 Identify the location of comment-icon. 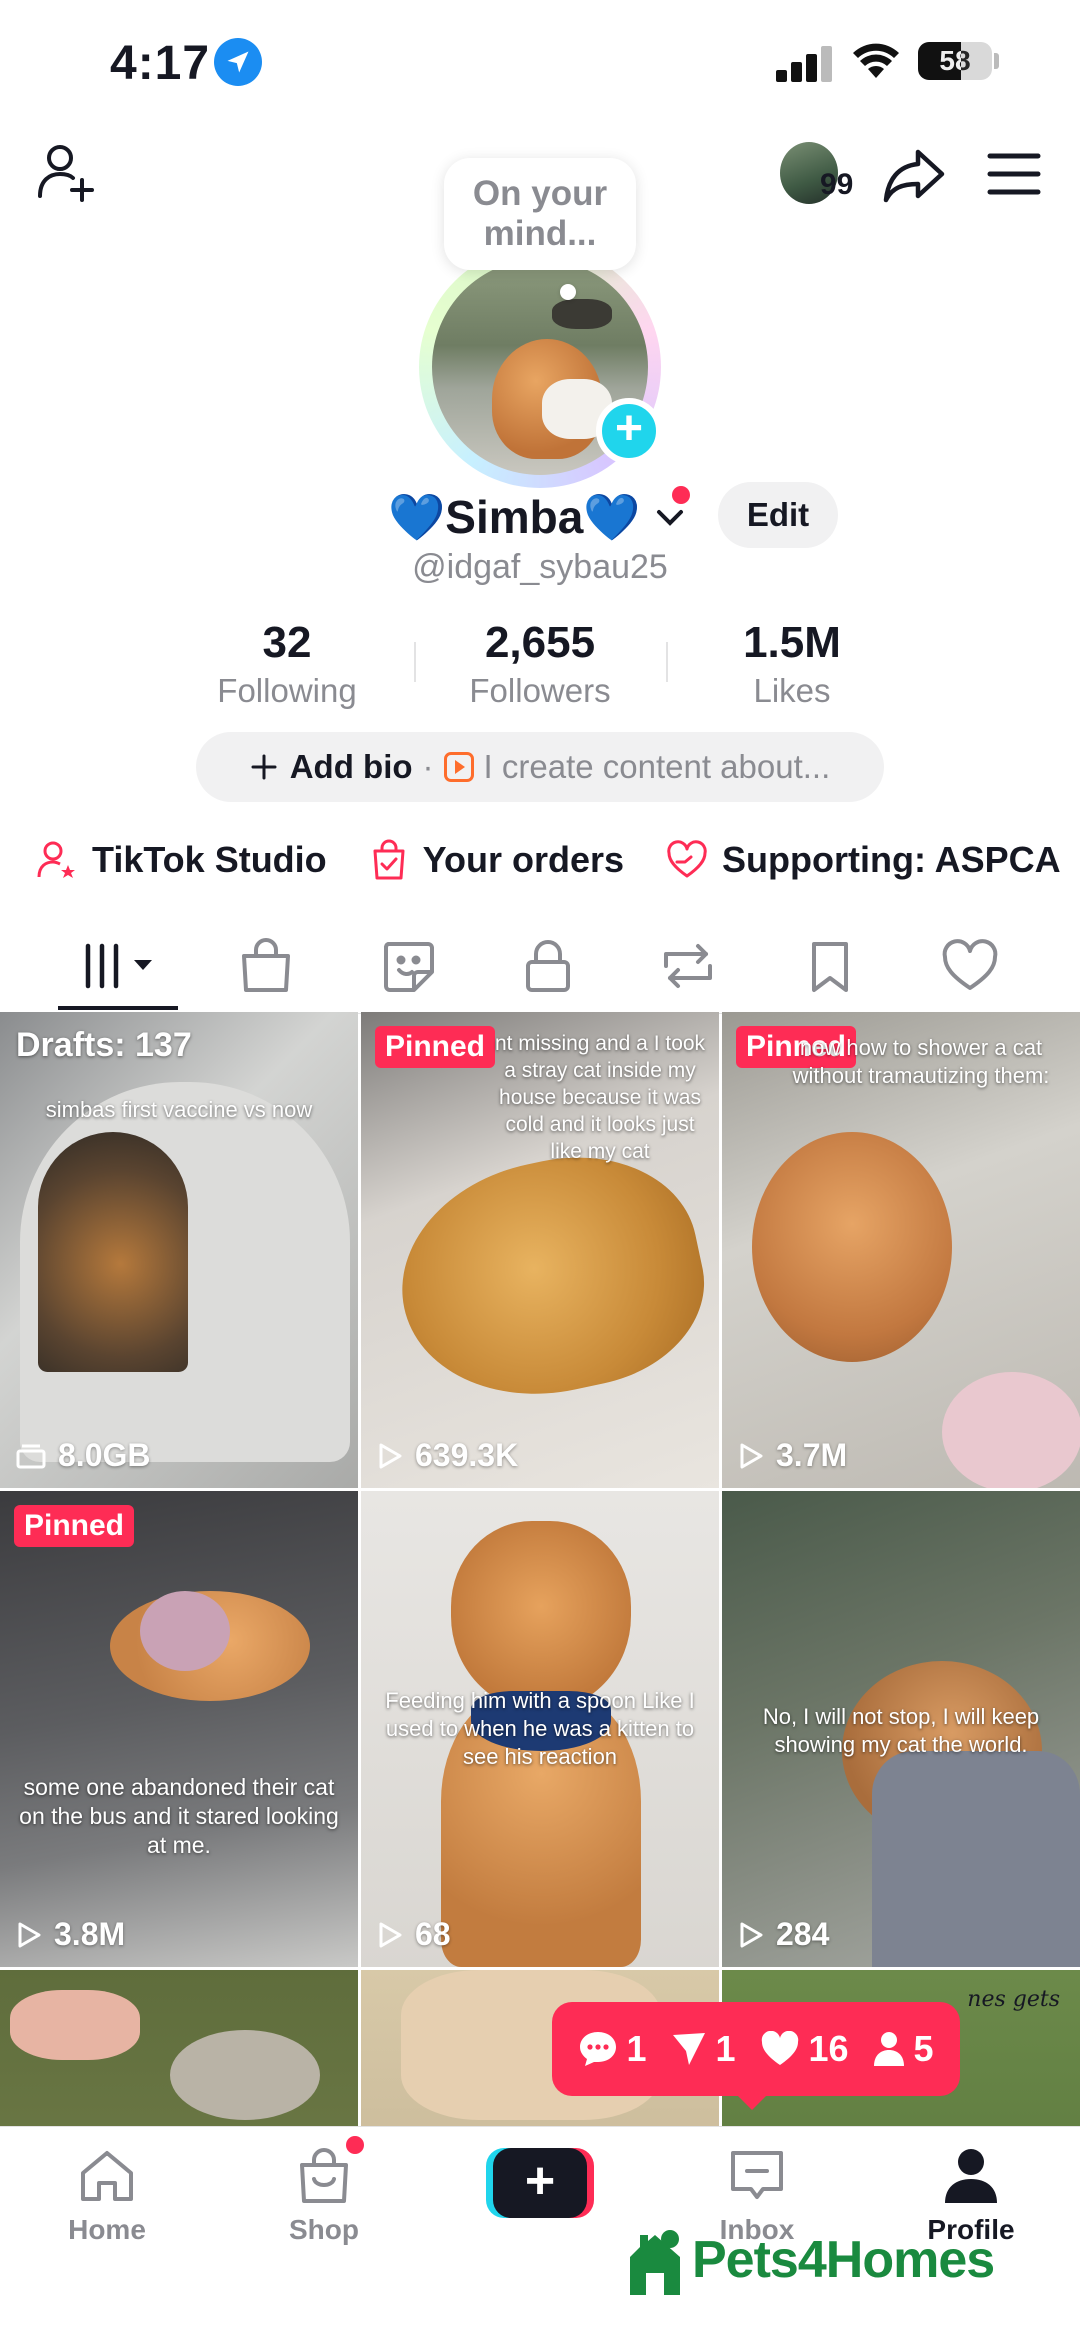
(598, 2049).